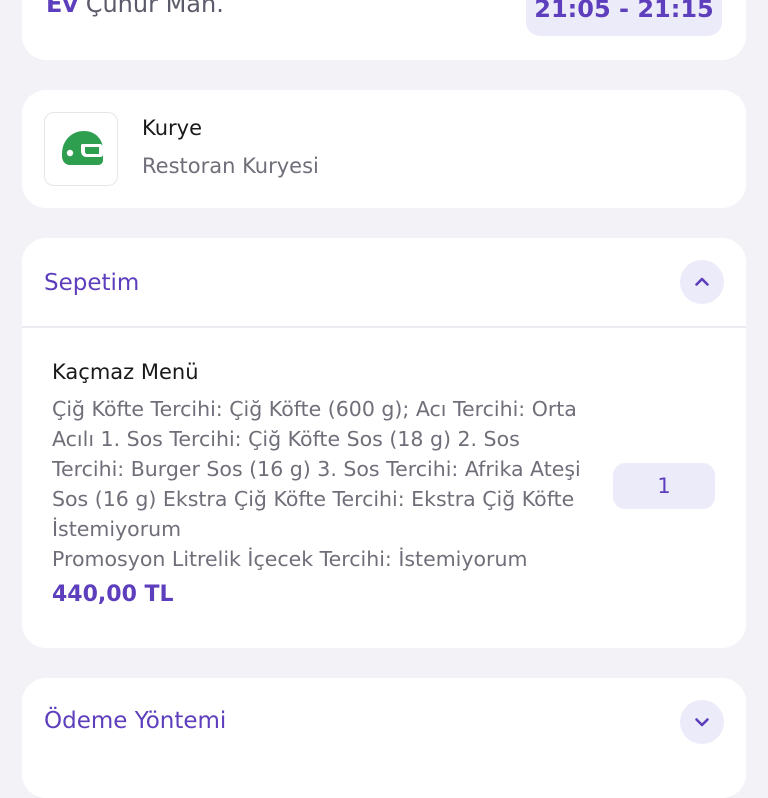  I want to click on courier-card: Kurye Restoran Kuryesi, so click(384, 149).